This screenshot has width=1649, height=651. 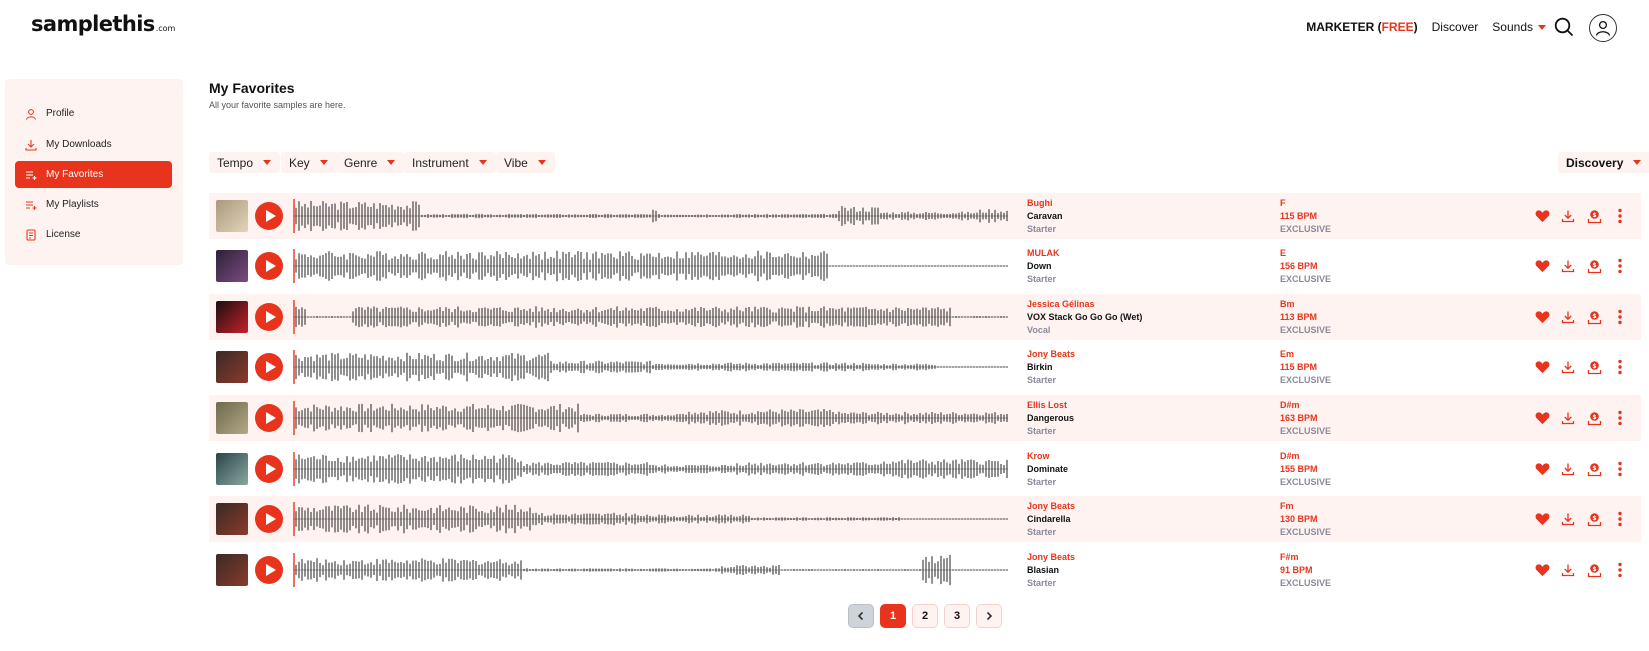 What do you see at coordinates (1603, 162) in the screenshot?
I see `sort-dropdown: Discovery` at bounding box center [1603, 162].